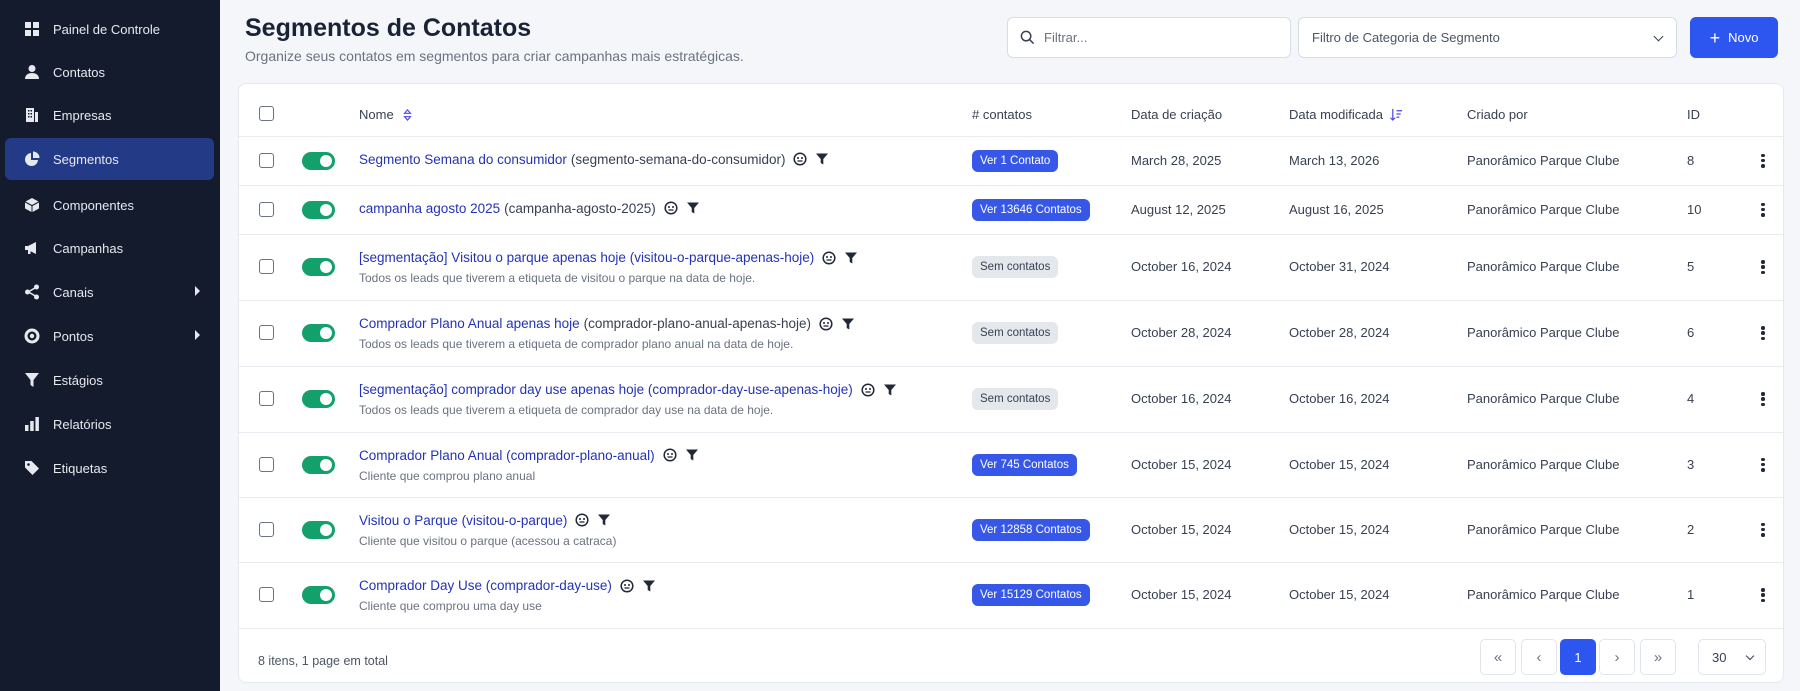 Image resolution: width=1800 pixels, height=691 pixels. What do you see at coordinates (1176, 114) in the screenshot?
I see `column-header-created: Data de criação` at bounding box center [1176, 114].